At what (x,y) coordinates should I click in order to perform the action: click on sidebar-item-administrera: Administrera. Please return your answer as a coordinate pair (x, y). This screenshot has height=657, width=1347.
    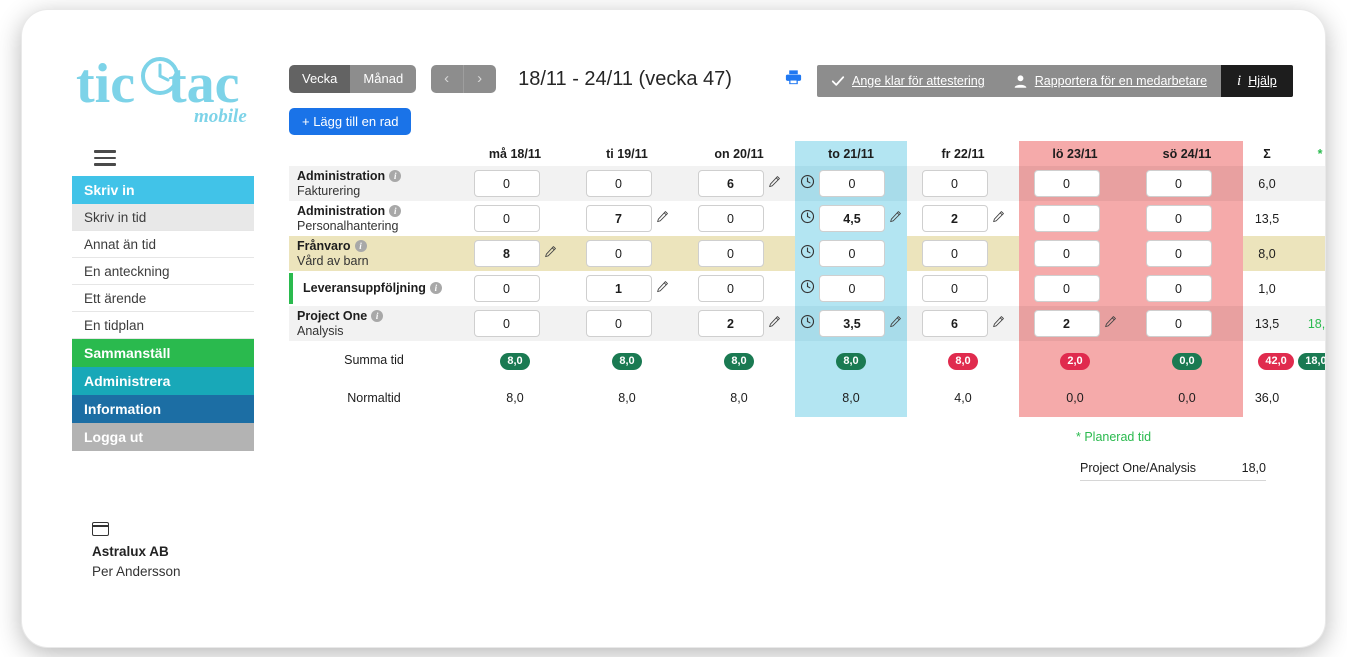
    Looking at the image, I should click on (163, 380).